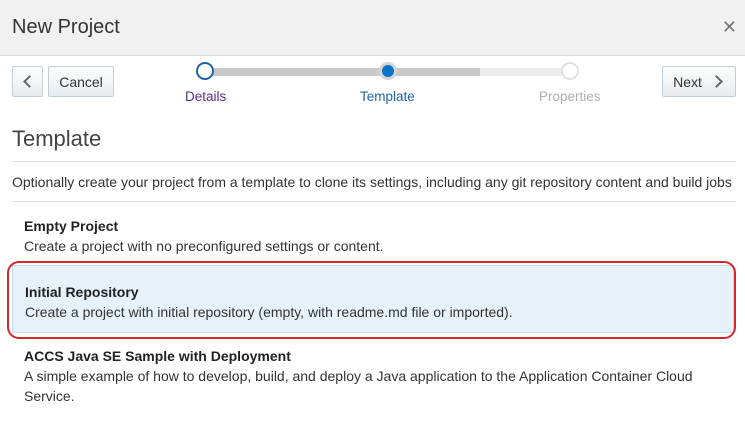 This screenshot has width=745, height=444. Describe the element at coordinates (570, 96) in the screenshot. I see `step-properties-label: Properties` at that location.